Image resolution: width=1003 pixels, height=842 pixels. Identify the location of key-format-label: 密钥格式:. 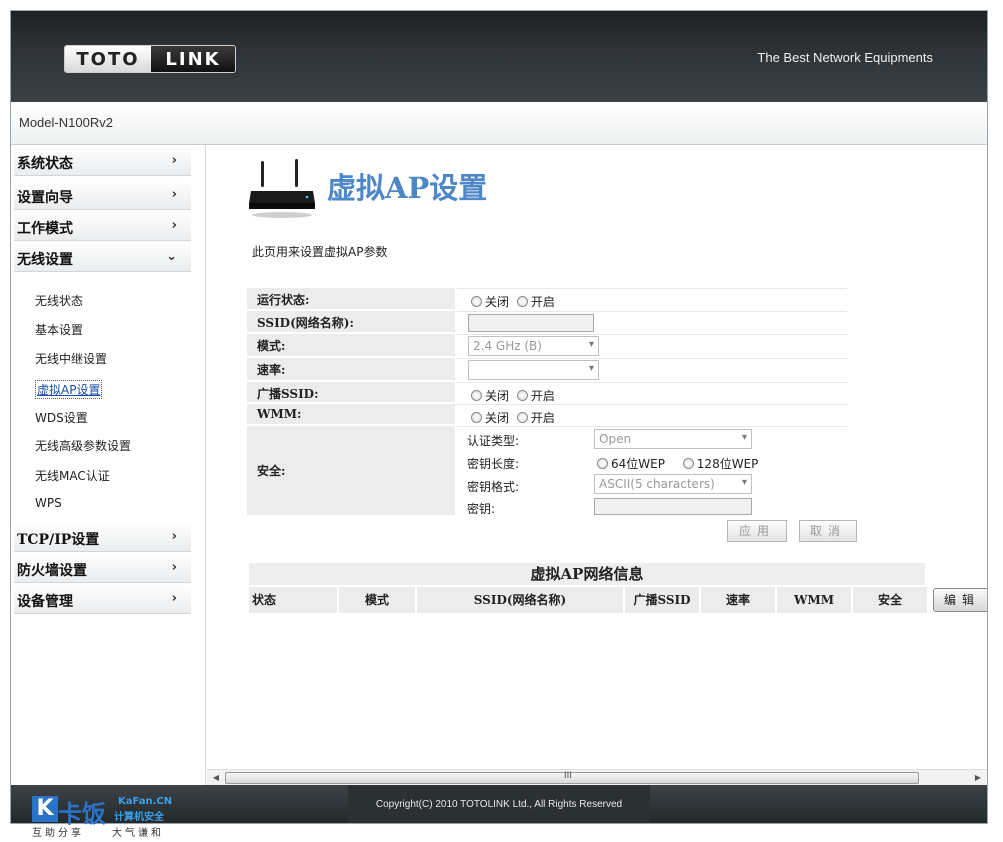
(493, 487).